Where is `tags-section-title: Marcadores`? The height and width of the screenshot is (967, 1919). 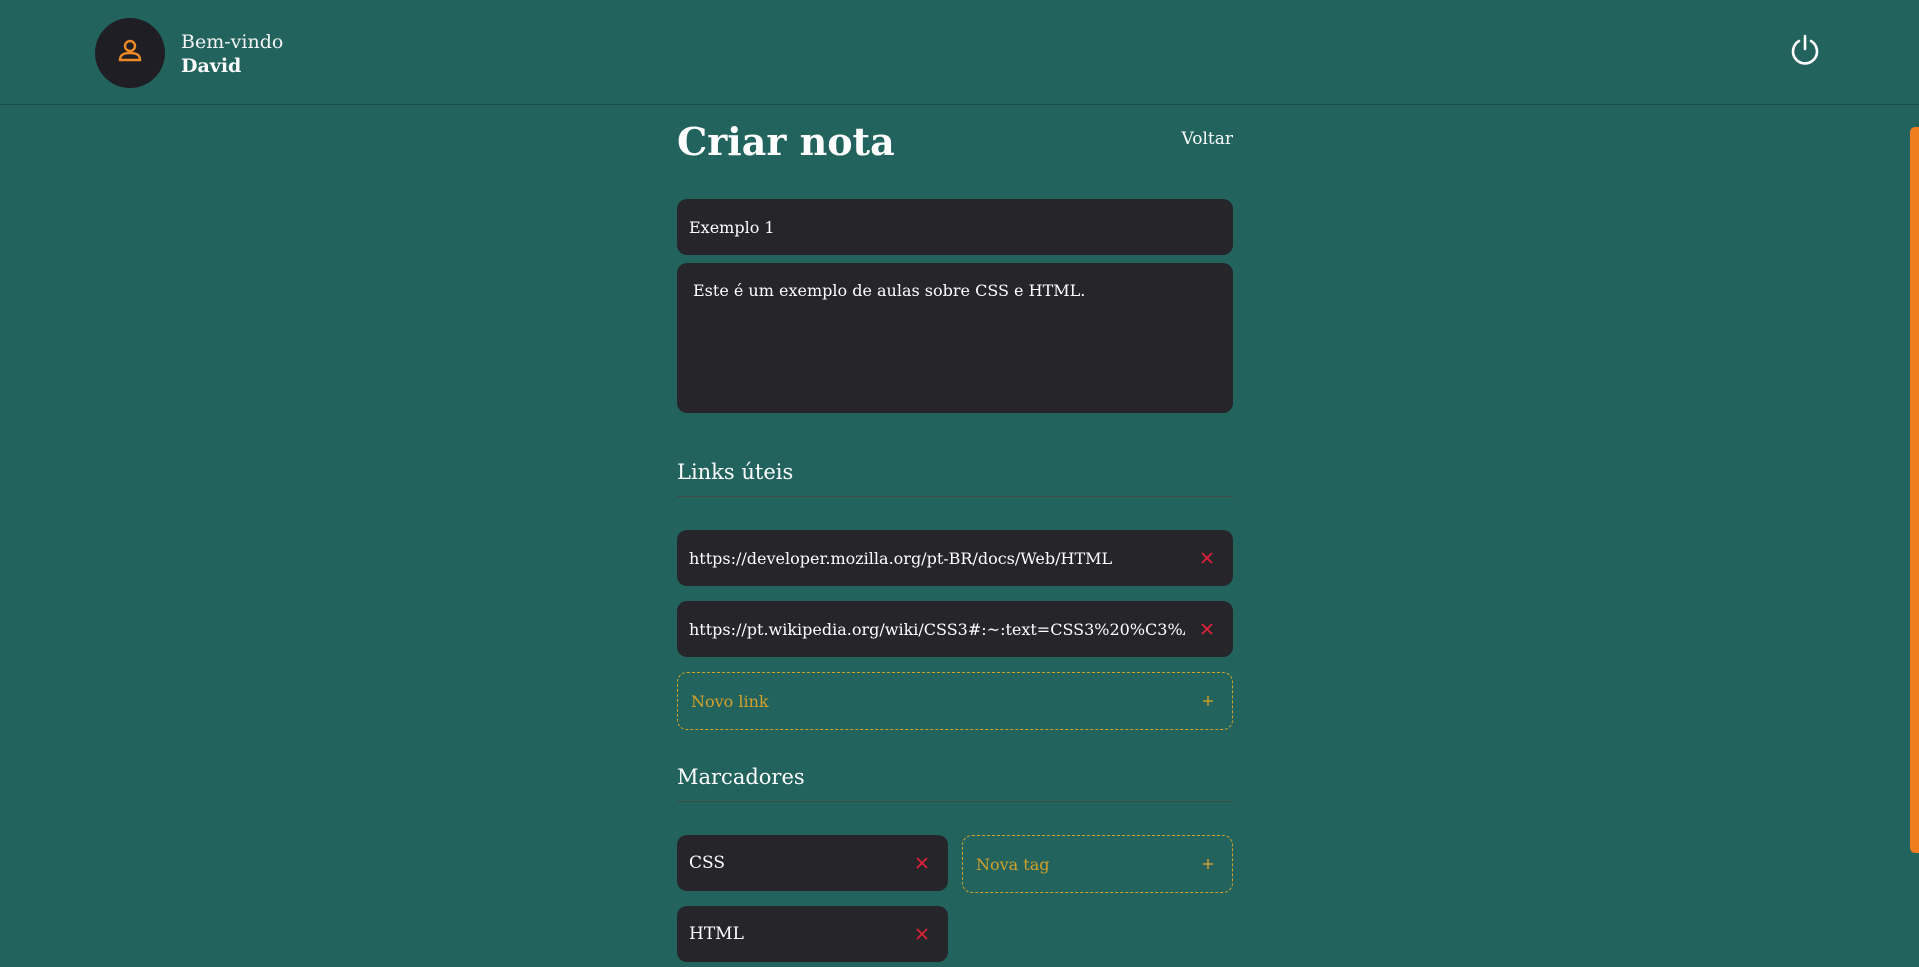 tags-section-title: Marcadores is located at coordinates (955, 783).